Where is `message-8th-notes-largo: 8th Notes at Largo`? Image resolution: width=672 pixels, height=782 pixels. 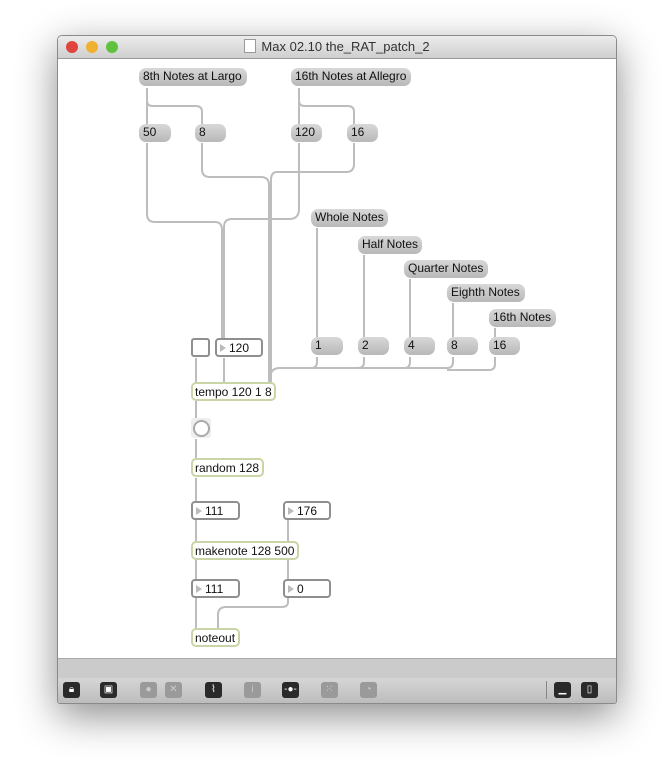 message-8th-notes-largo: 8th Notes at Largo is located at coordinates (193, 77).